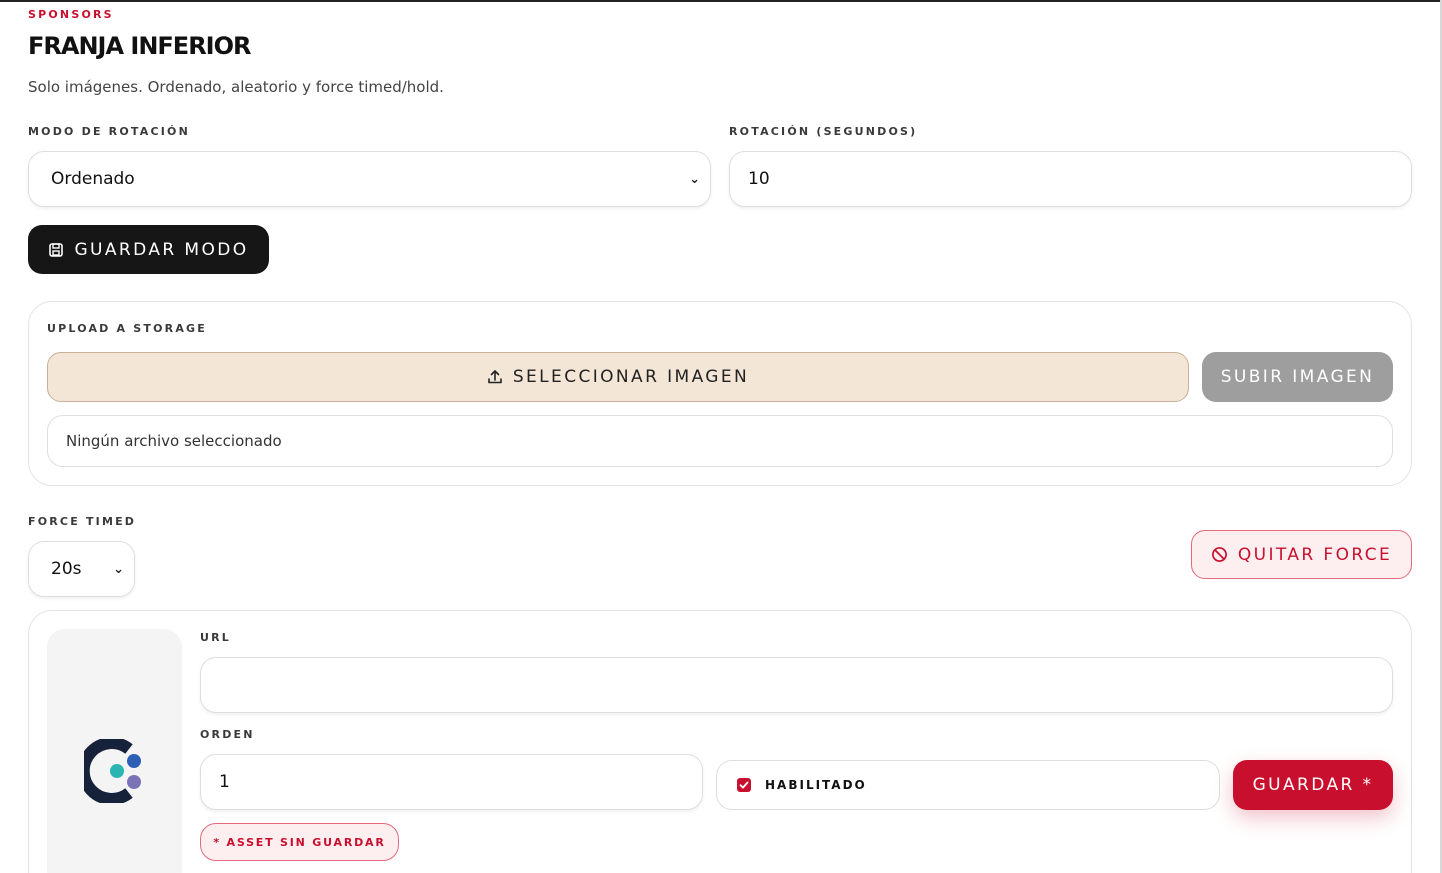 Image resolution: width=1442 pixels, height=873 pixels. I want to click on section-eyebrow: SPONSORS, so click(71, 14).